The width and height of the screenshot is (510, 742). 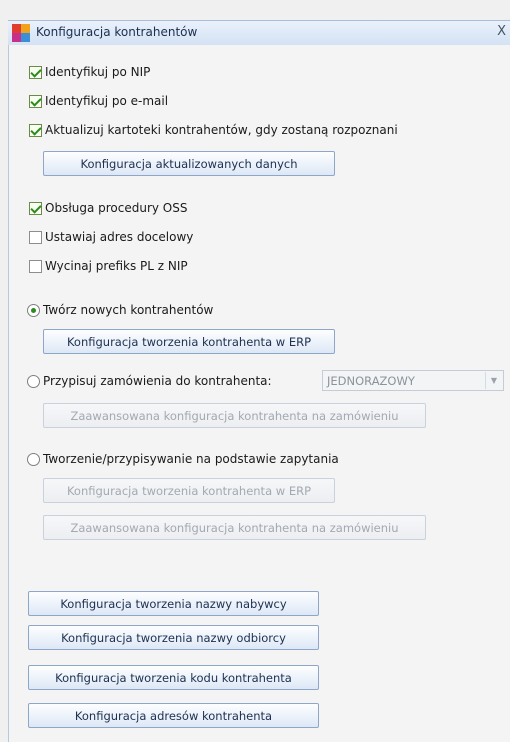 What do you see at coordinates (33, 310) in the screenshot?
I see `radio-selected-icon` at bounding box center [33, 310].